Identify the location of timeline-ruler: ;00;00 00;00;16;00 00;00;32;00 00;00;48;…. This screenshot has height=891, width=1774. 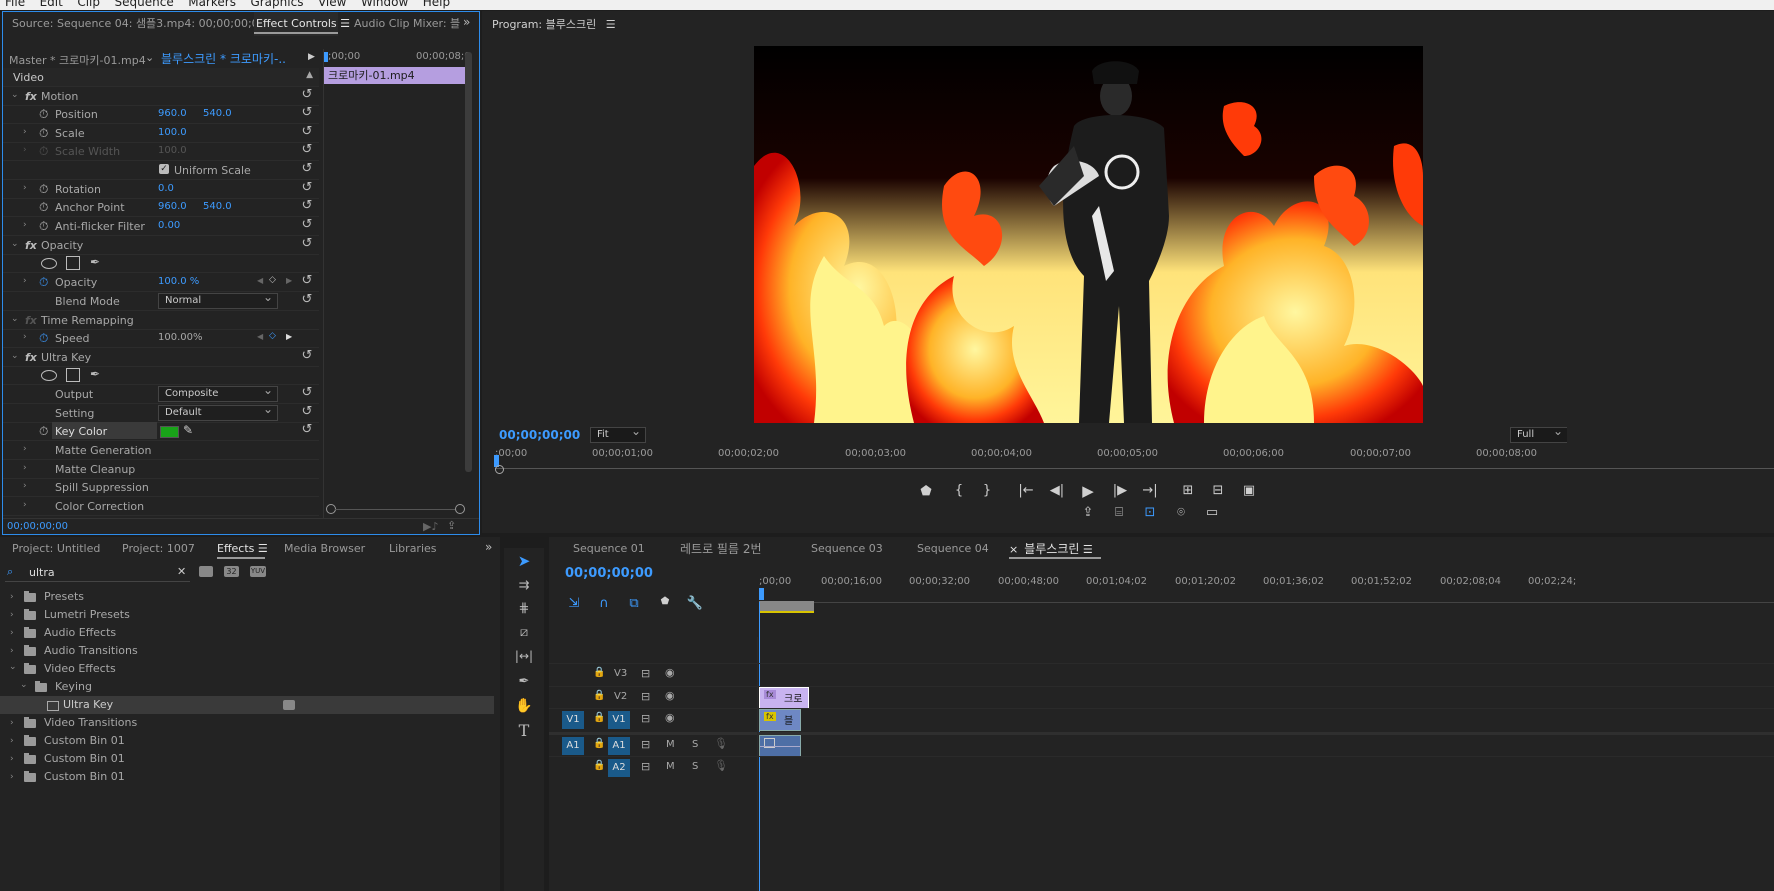
(1266, 593).